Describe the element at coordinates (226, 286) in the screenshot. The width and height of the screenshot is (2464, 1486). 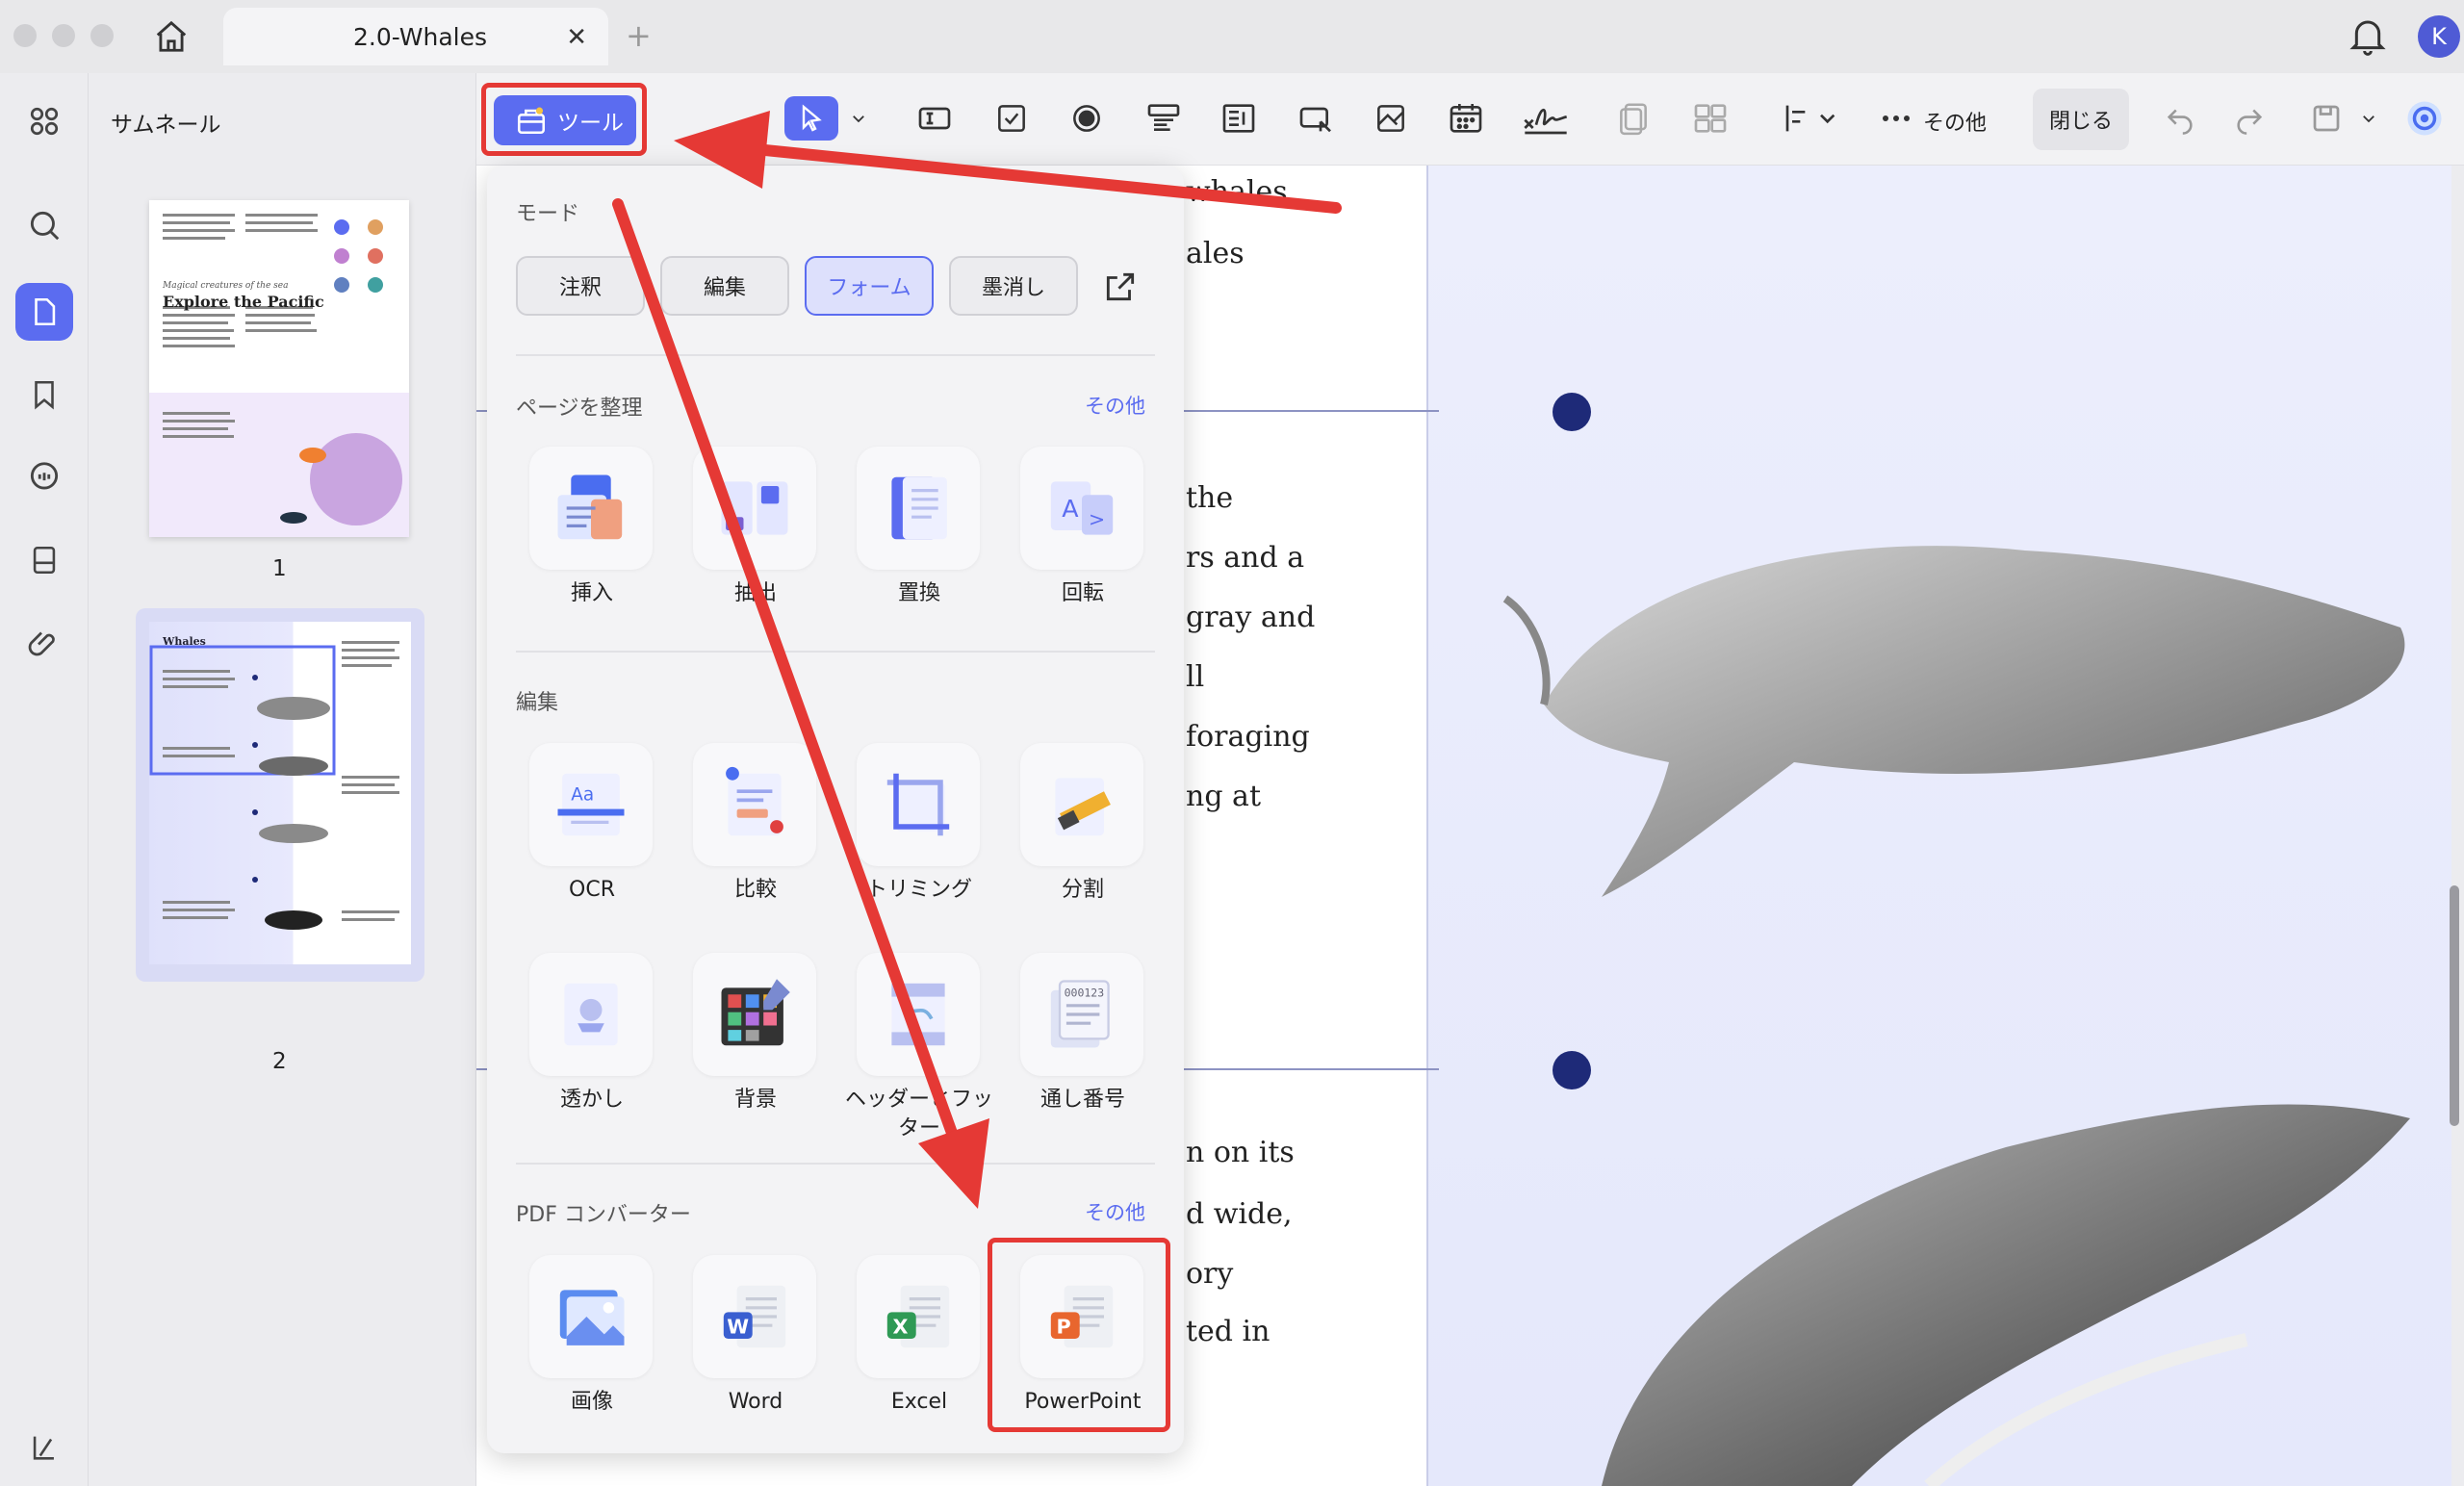
I see `thumb1-subheading: Magical creatures of the sea` at that location.